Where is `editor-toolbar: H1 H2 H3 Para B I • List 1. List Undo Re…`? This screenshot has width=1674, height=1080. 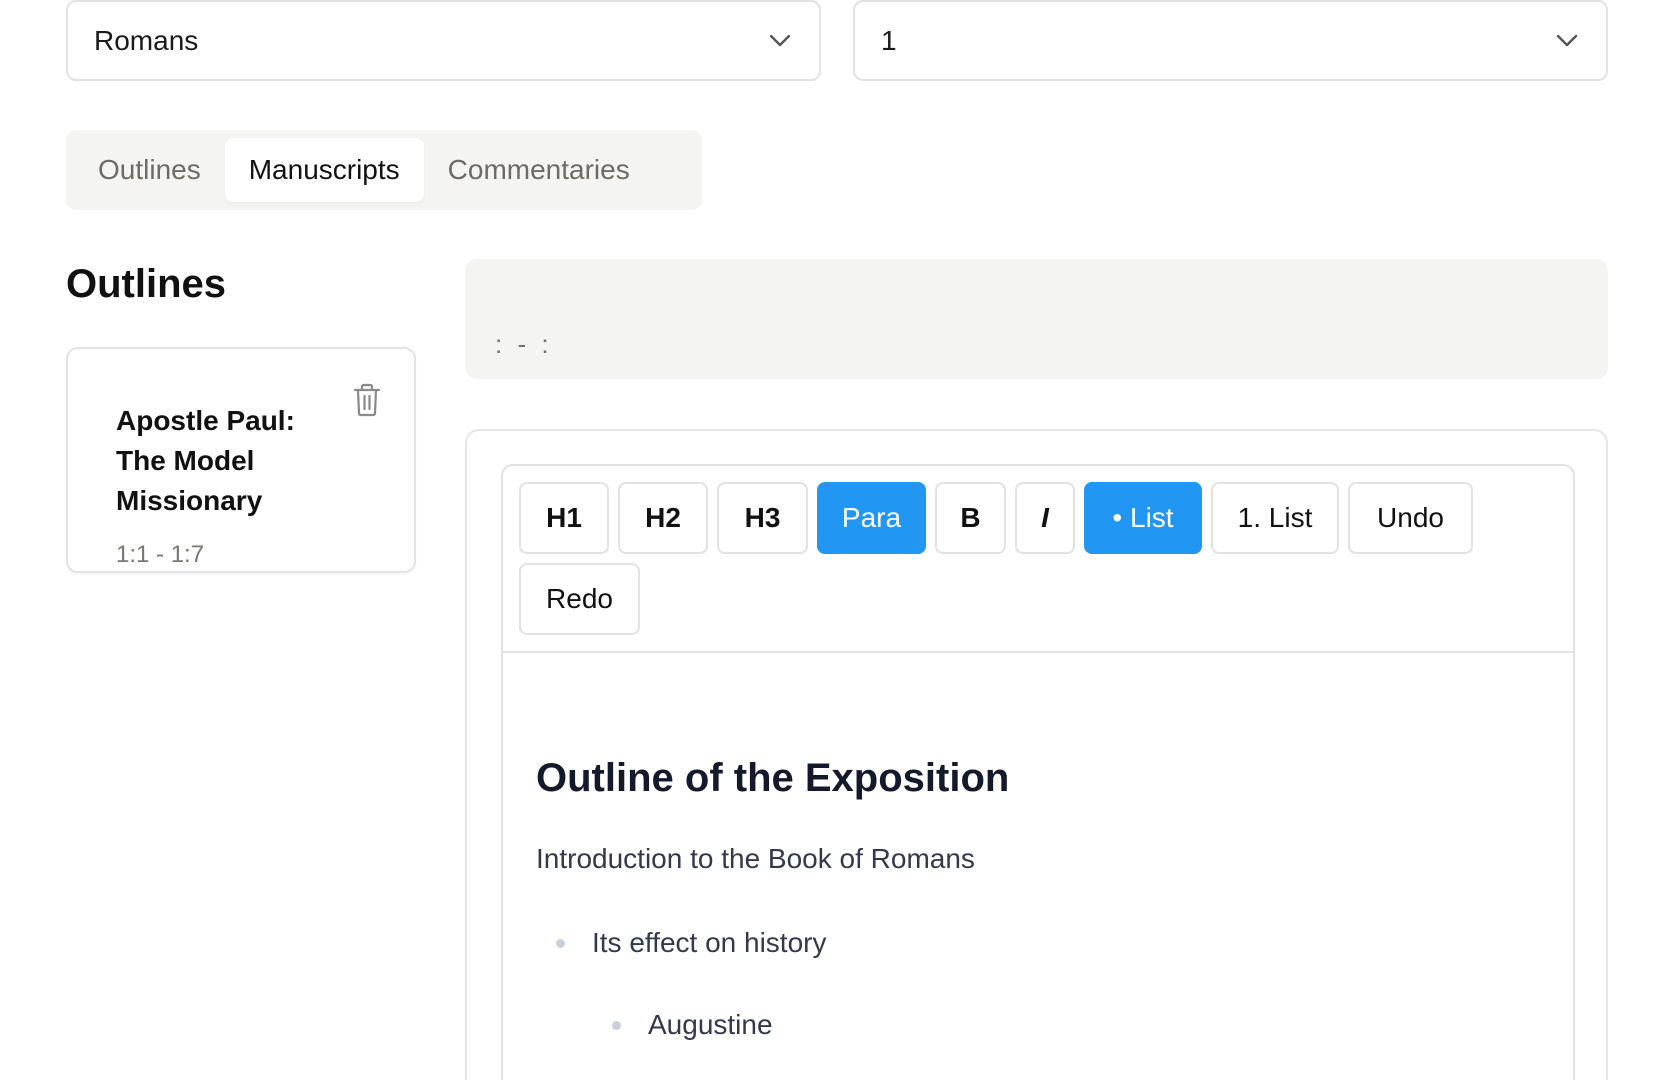 editor-toolbar: H1 H2 H3 Para B I • List 1. List Undo Re… is located at coordinates (1039, 558).